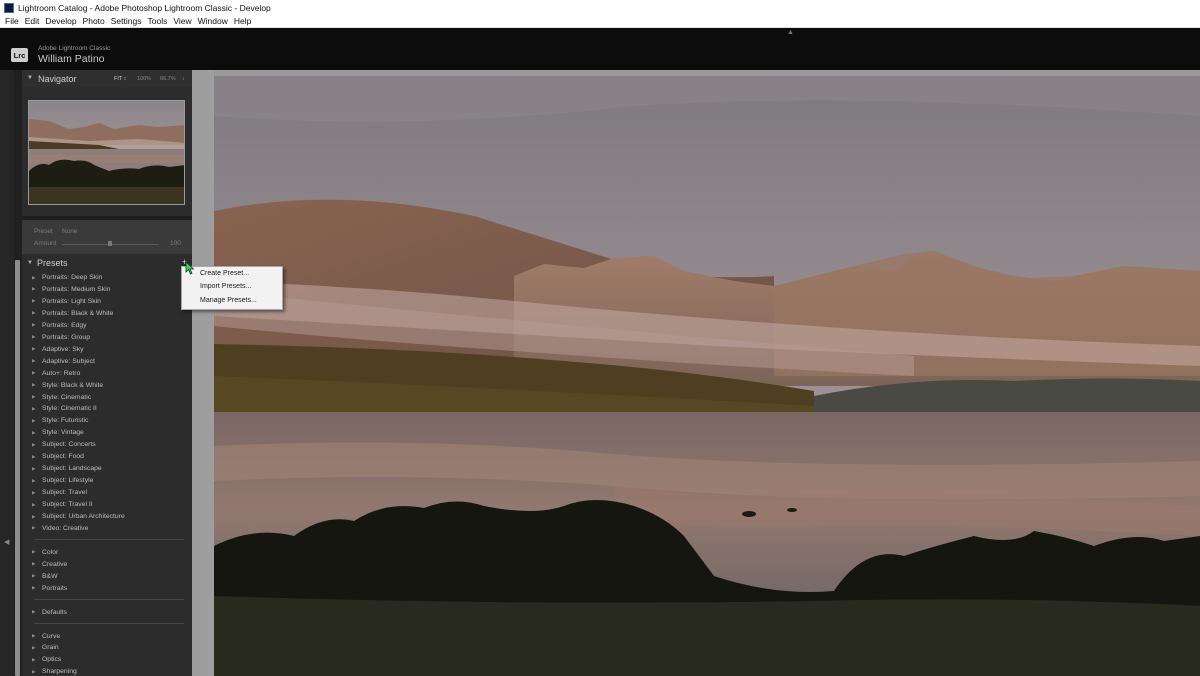 This screenshot has height=676, width=1200. What do you see at coordinates (69, 409) in the screenshot?
I see `preset-group-label: Style: Cinematic II` at bounding box center [69, 409].